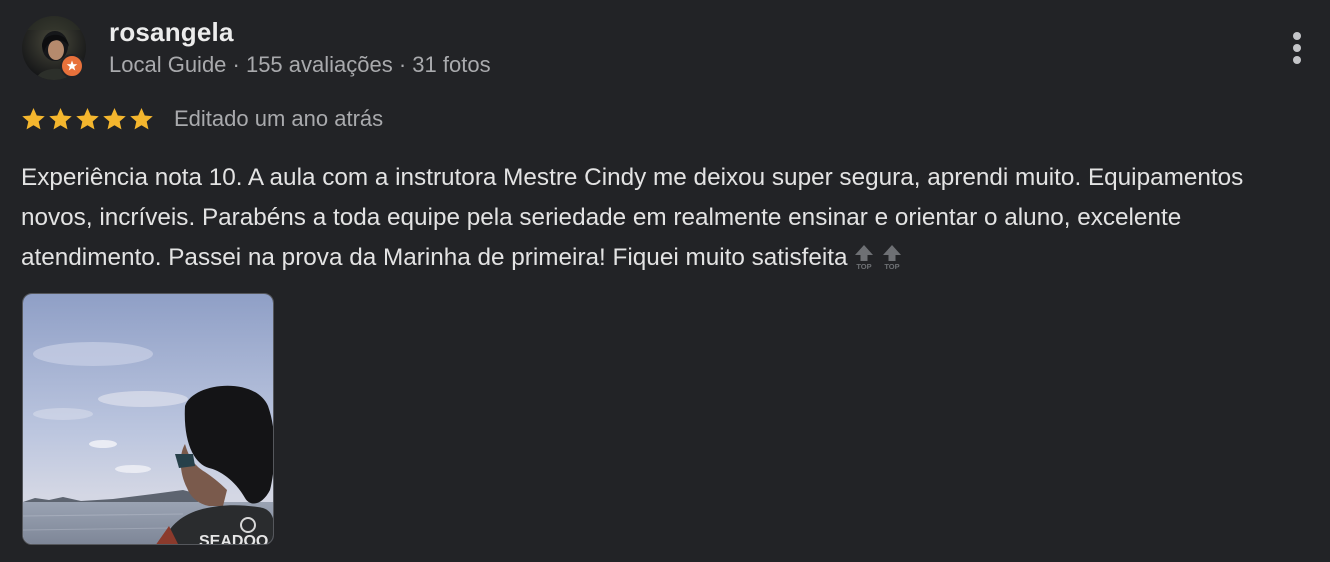 The image size is (1330, 562). I want to click on author-name: rosangela, so click(171, 32).